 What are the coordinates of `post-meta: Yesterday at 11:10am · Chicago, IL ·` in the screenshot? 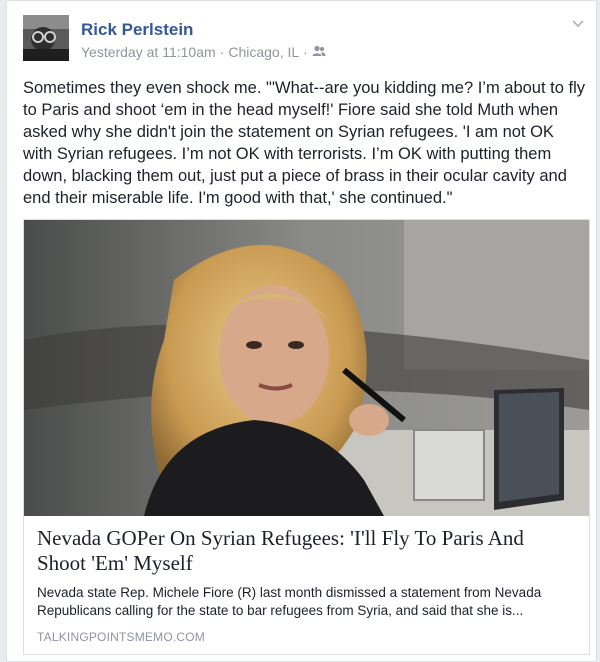 It's located at (203, 52).